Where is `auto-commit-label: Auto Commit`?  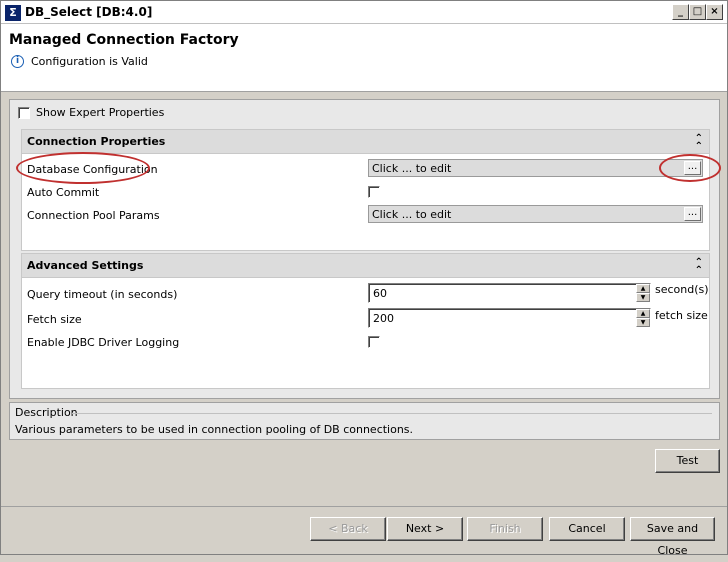 auto-commit-label: Auto Commit is located at coordinates (63, 192).